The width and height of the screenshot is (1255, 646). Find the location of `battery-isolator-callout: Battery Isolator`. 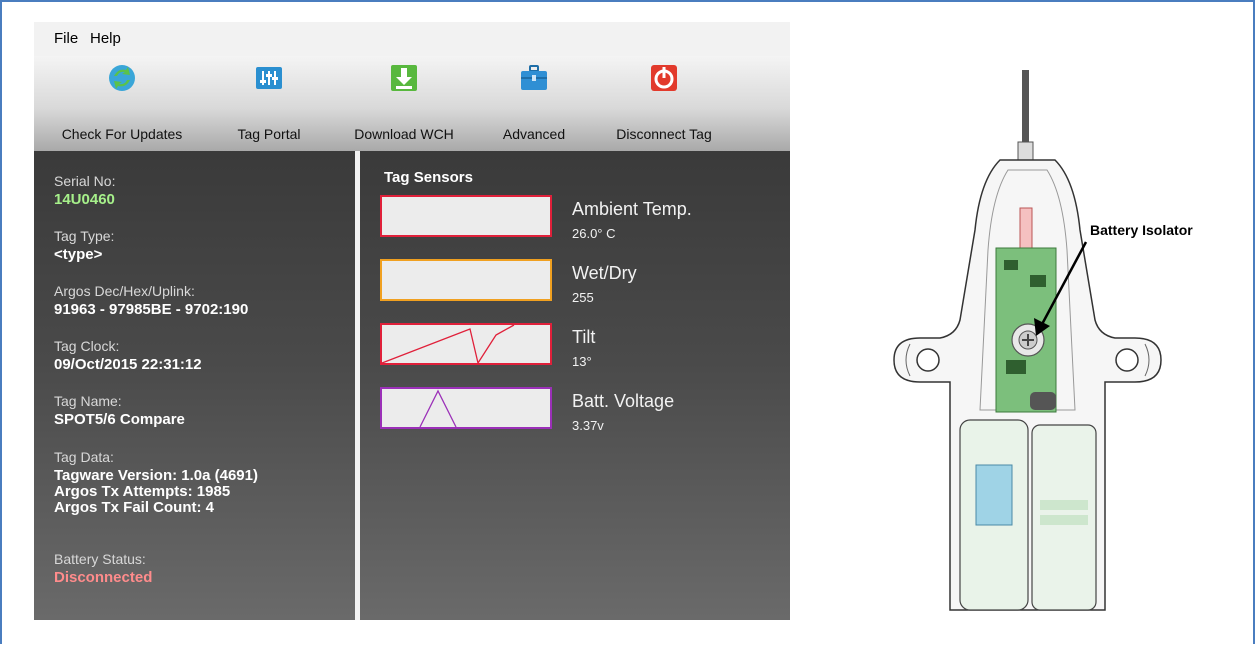

battery-isolator-callout: Battery Isolator is located at coordinates (1141, 230).